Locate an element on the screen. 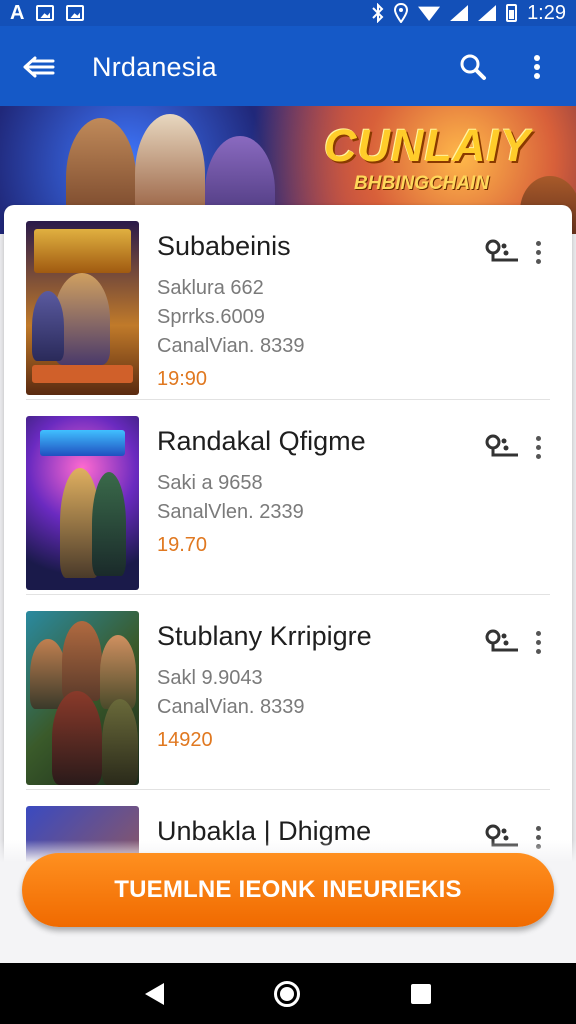 This screenshot has width=576, height=1024. nav-recents-icon is located at coordinates (420, 993).